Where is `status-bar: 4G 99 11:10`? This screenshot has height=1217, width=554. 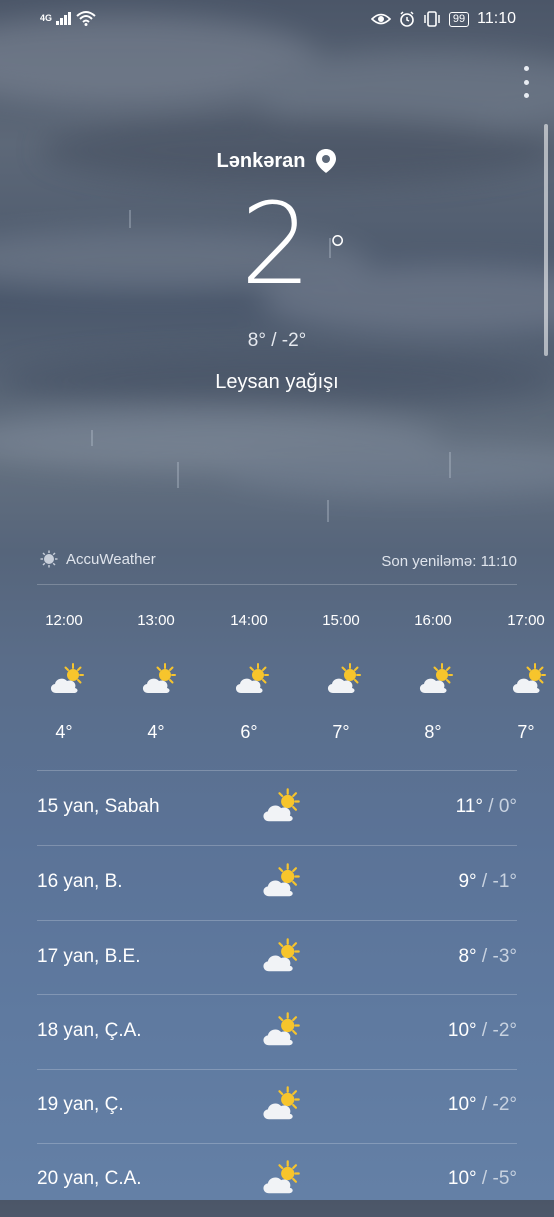
status-bar: 4G 99 11:10 is located at coordinates (277, 19).